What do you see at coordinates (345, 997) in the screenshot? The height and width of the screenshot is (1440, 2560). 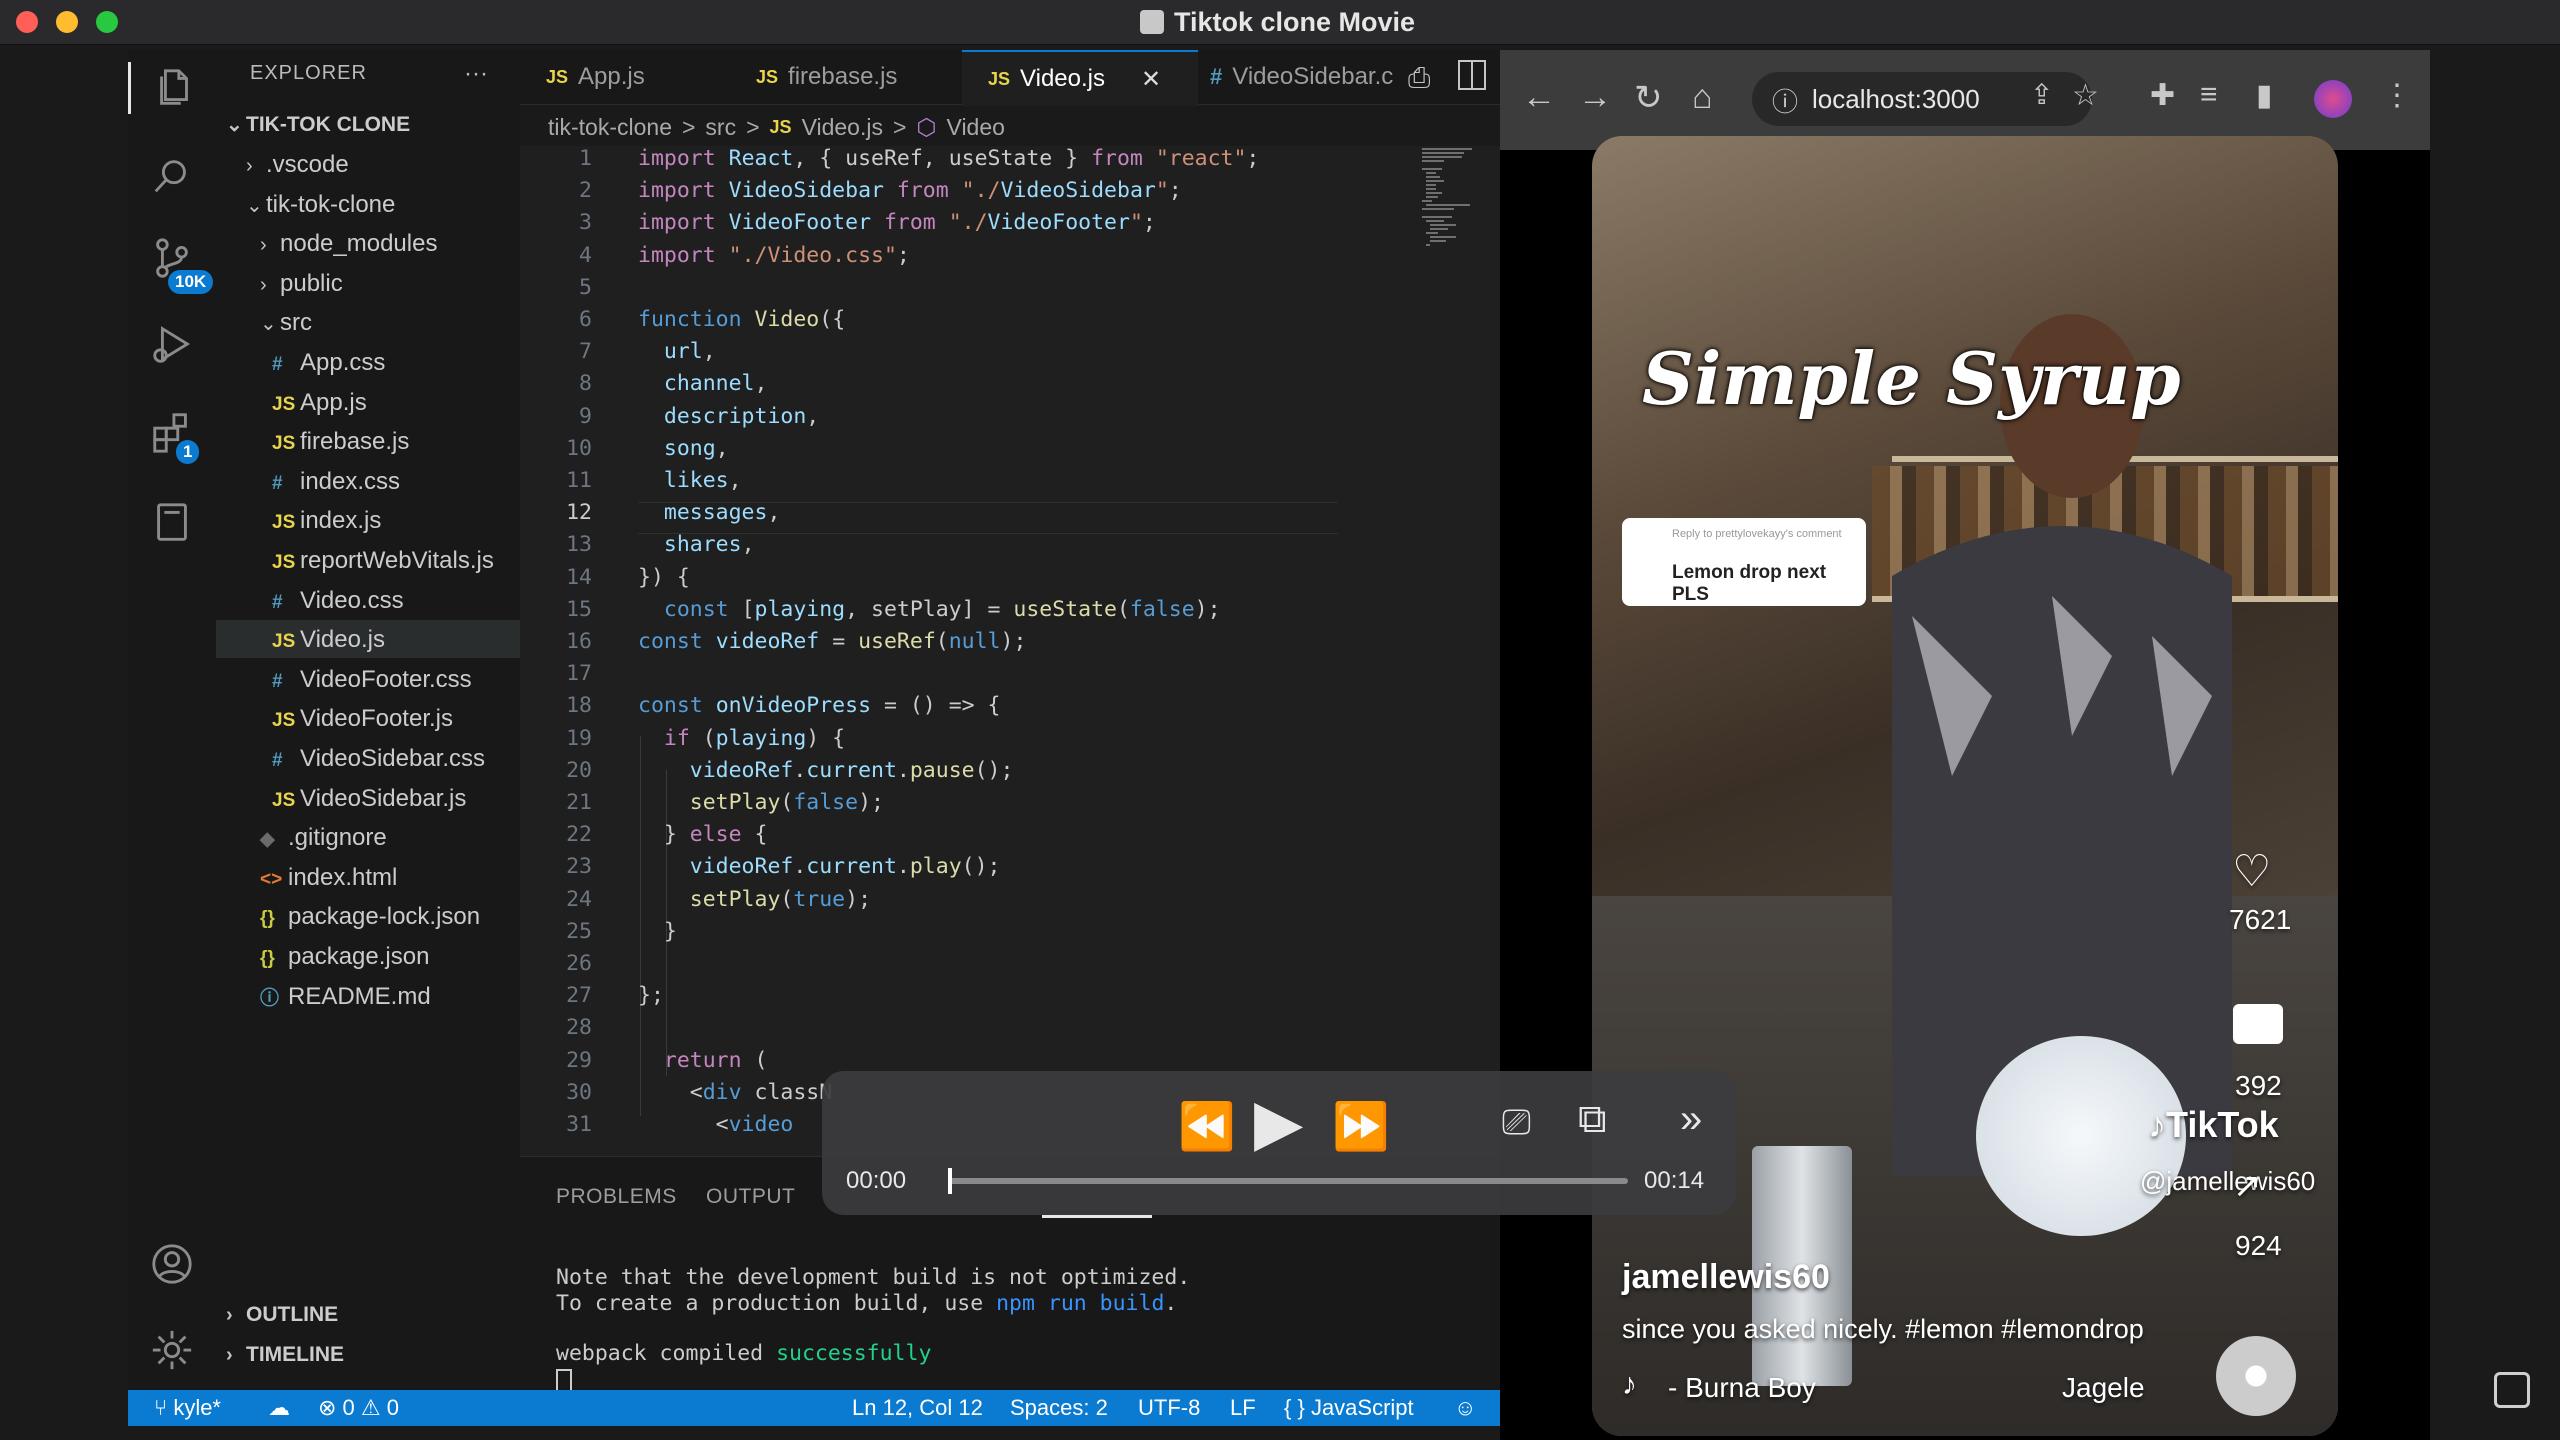 I see `tree-item: ⓘ README.md` at bounding box center [345, 997].